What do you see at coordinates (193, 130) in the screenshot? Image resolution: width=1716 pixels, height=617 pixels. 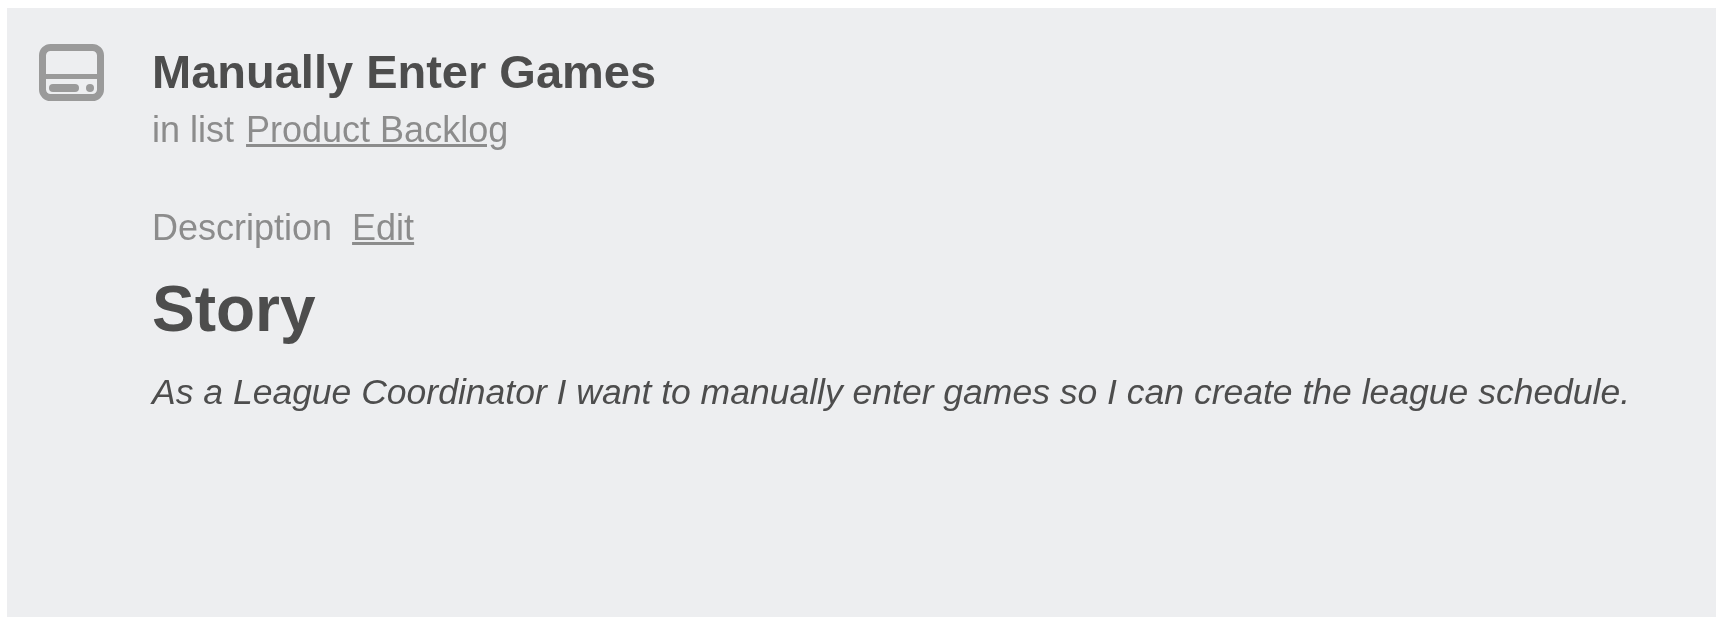 I see `list-label: in list` at bounding box center [193, 130].